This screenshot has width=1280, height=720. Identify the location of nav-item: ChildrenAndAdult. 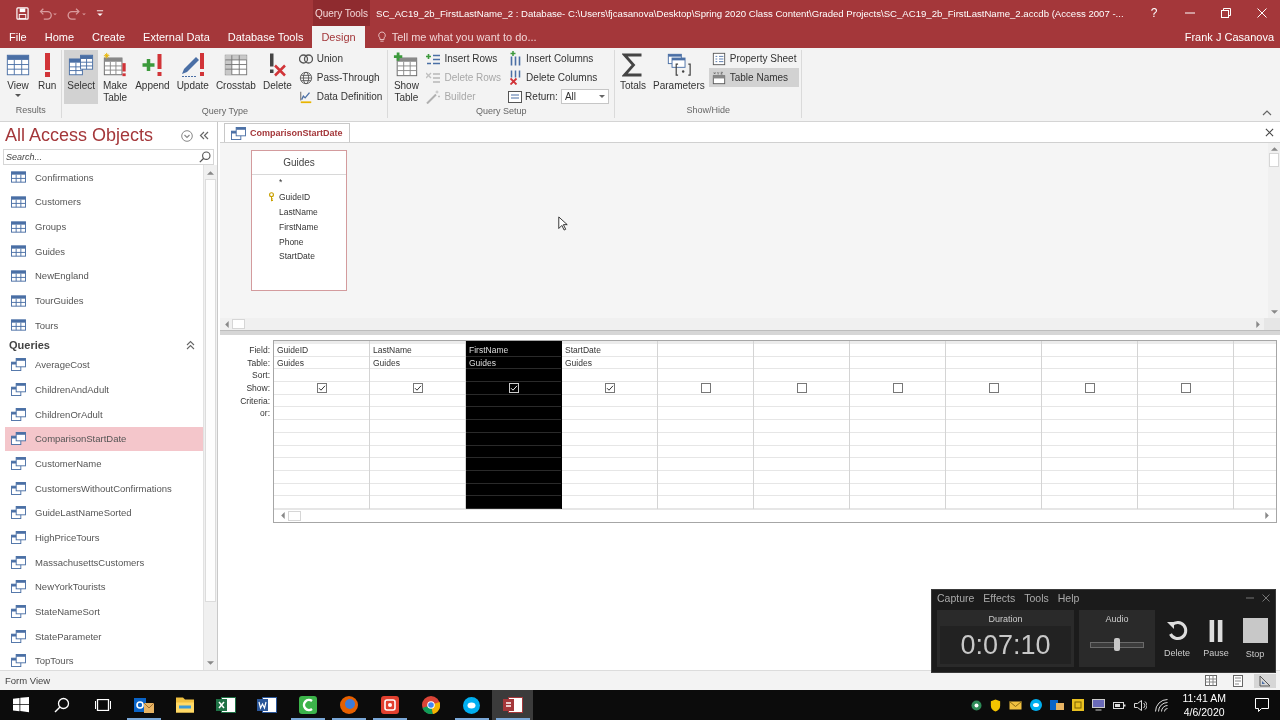
(104, 389).